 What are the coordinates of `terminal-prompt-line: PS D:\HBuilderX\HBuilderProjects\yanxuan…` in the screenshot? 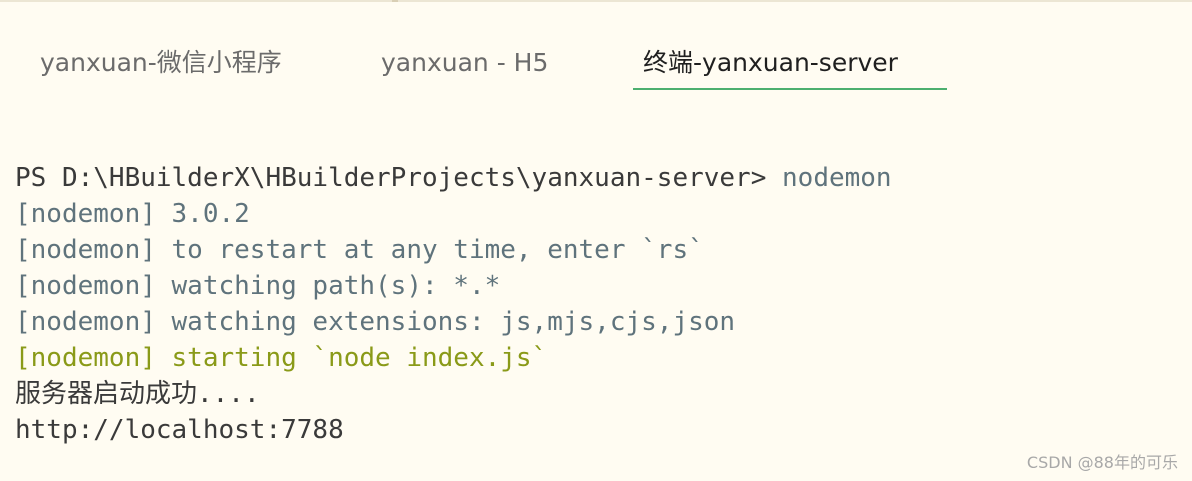 It's located at (600, 178).